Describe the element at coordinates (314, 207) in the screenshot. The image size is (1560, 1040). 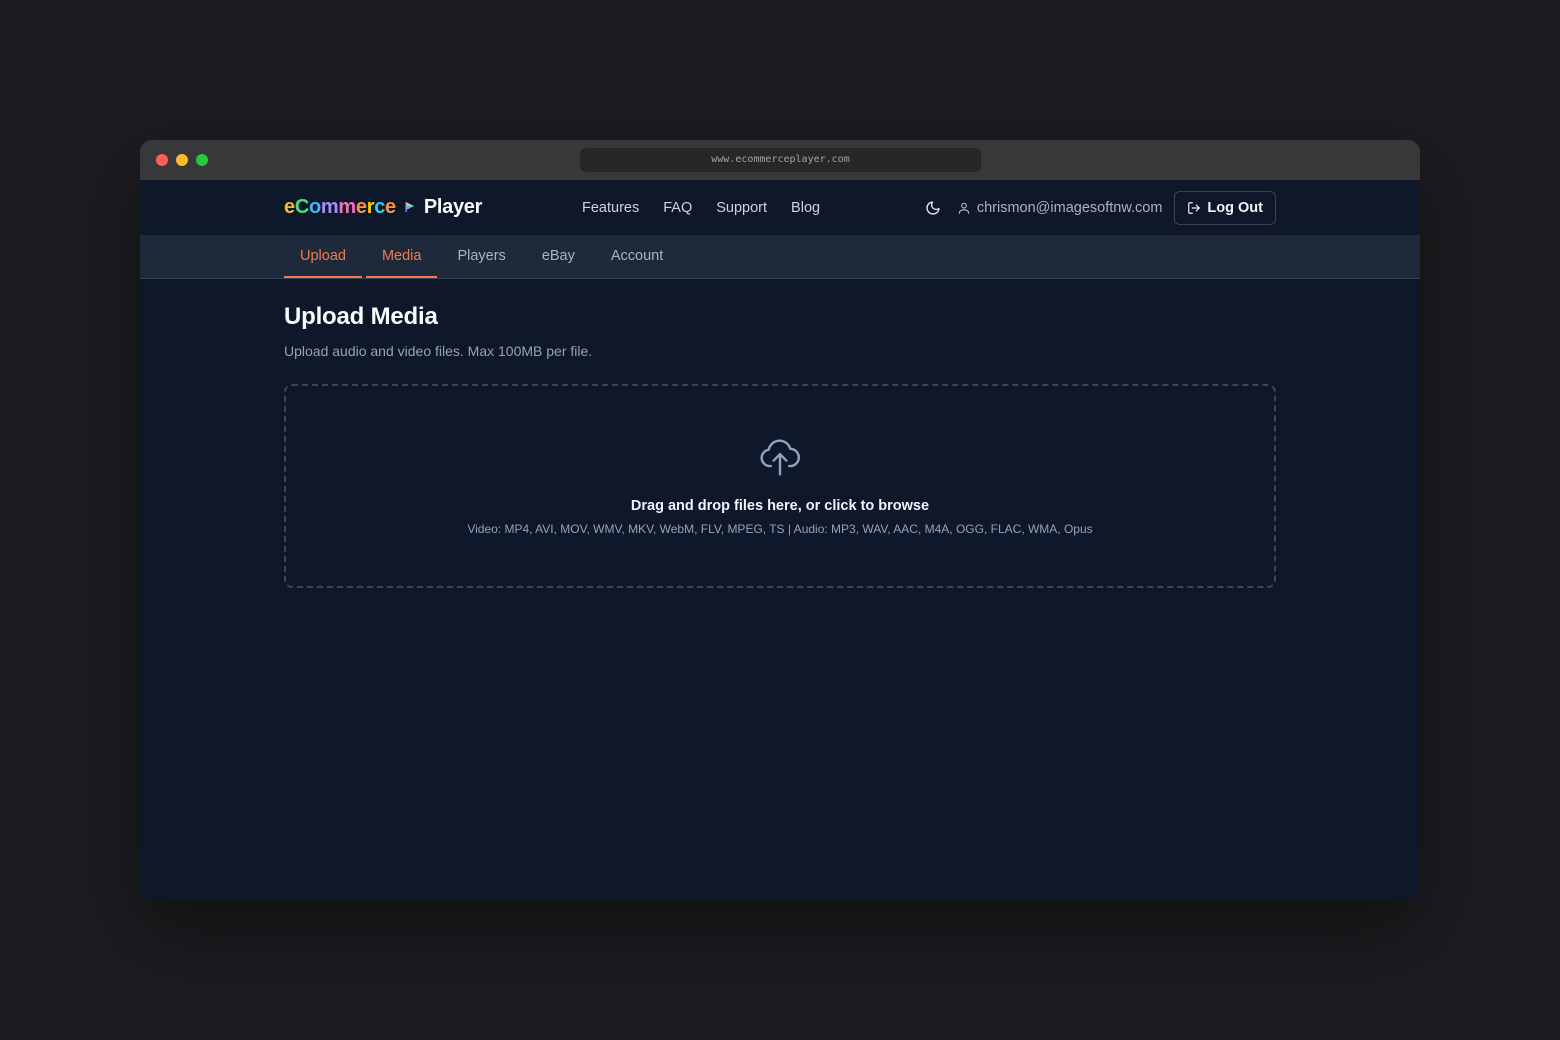
I see `logo-letter: o` at that location.